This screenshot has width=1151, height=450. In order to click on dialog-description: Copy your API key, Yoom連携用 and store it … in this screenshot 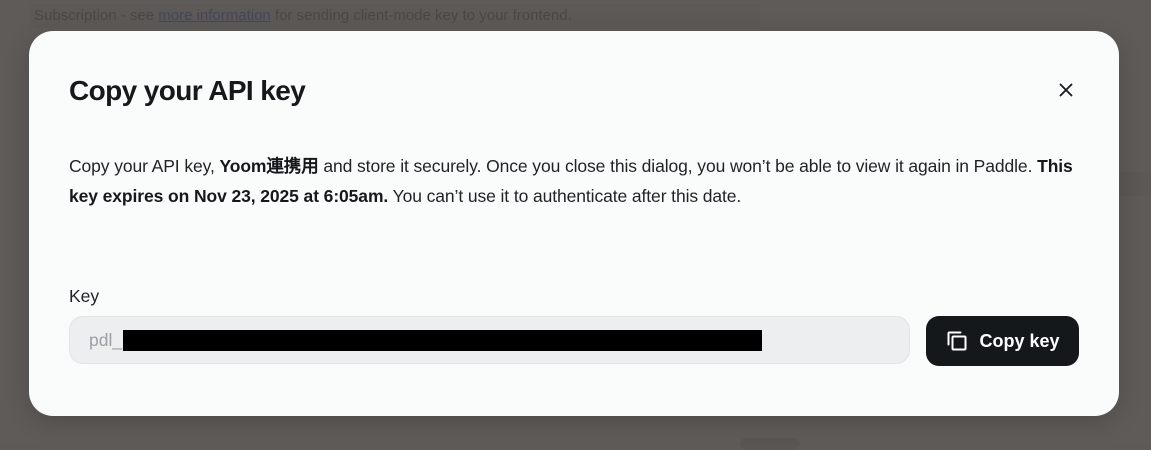, I will do `click(574, 181)`.